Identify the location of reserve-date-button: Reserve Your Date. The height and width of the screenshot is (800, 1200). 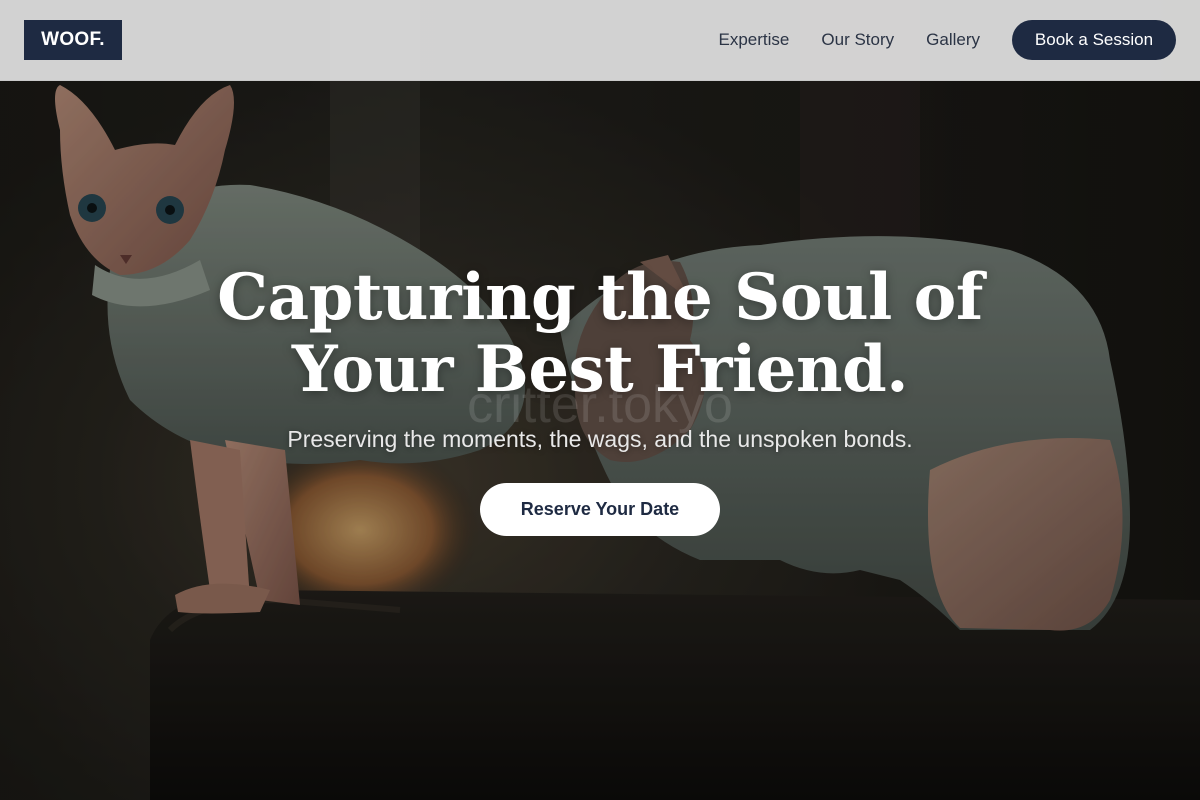
(600, 509).